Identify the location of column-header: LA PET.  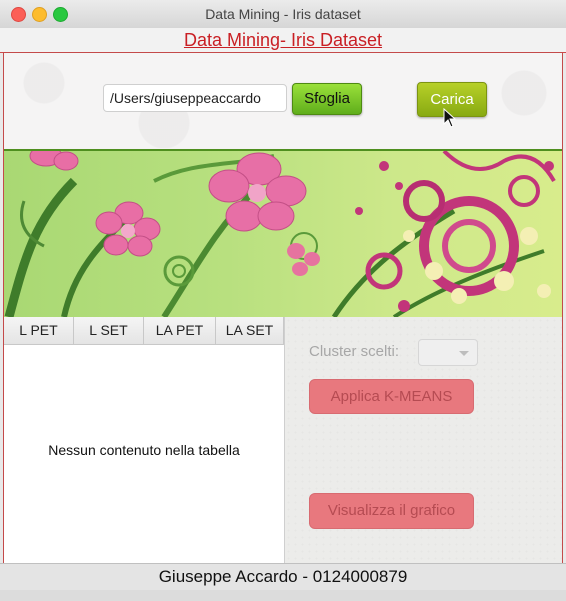
(180, 330).